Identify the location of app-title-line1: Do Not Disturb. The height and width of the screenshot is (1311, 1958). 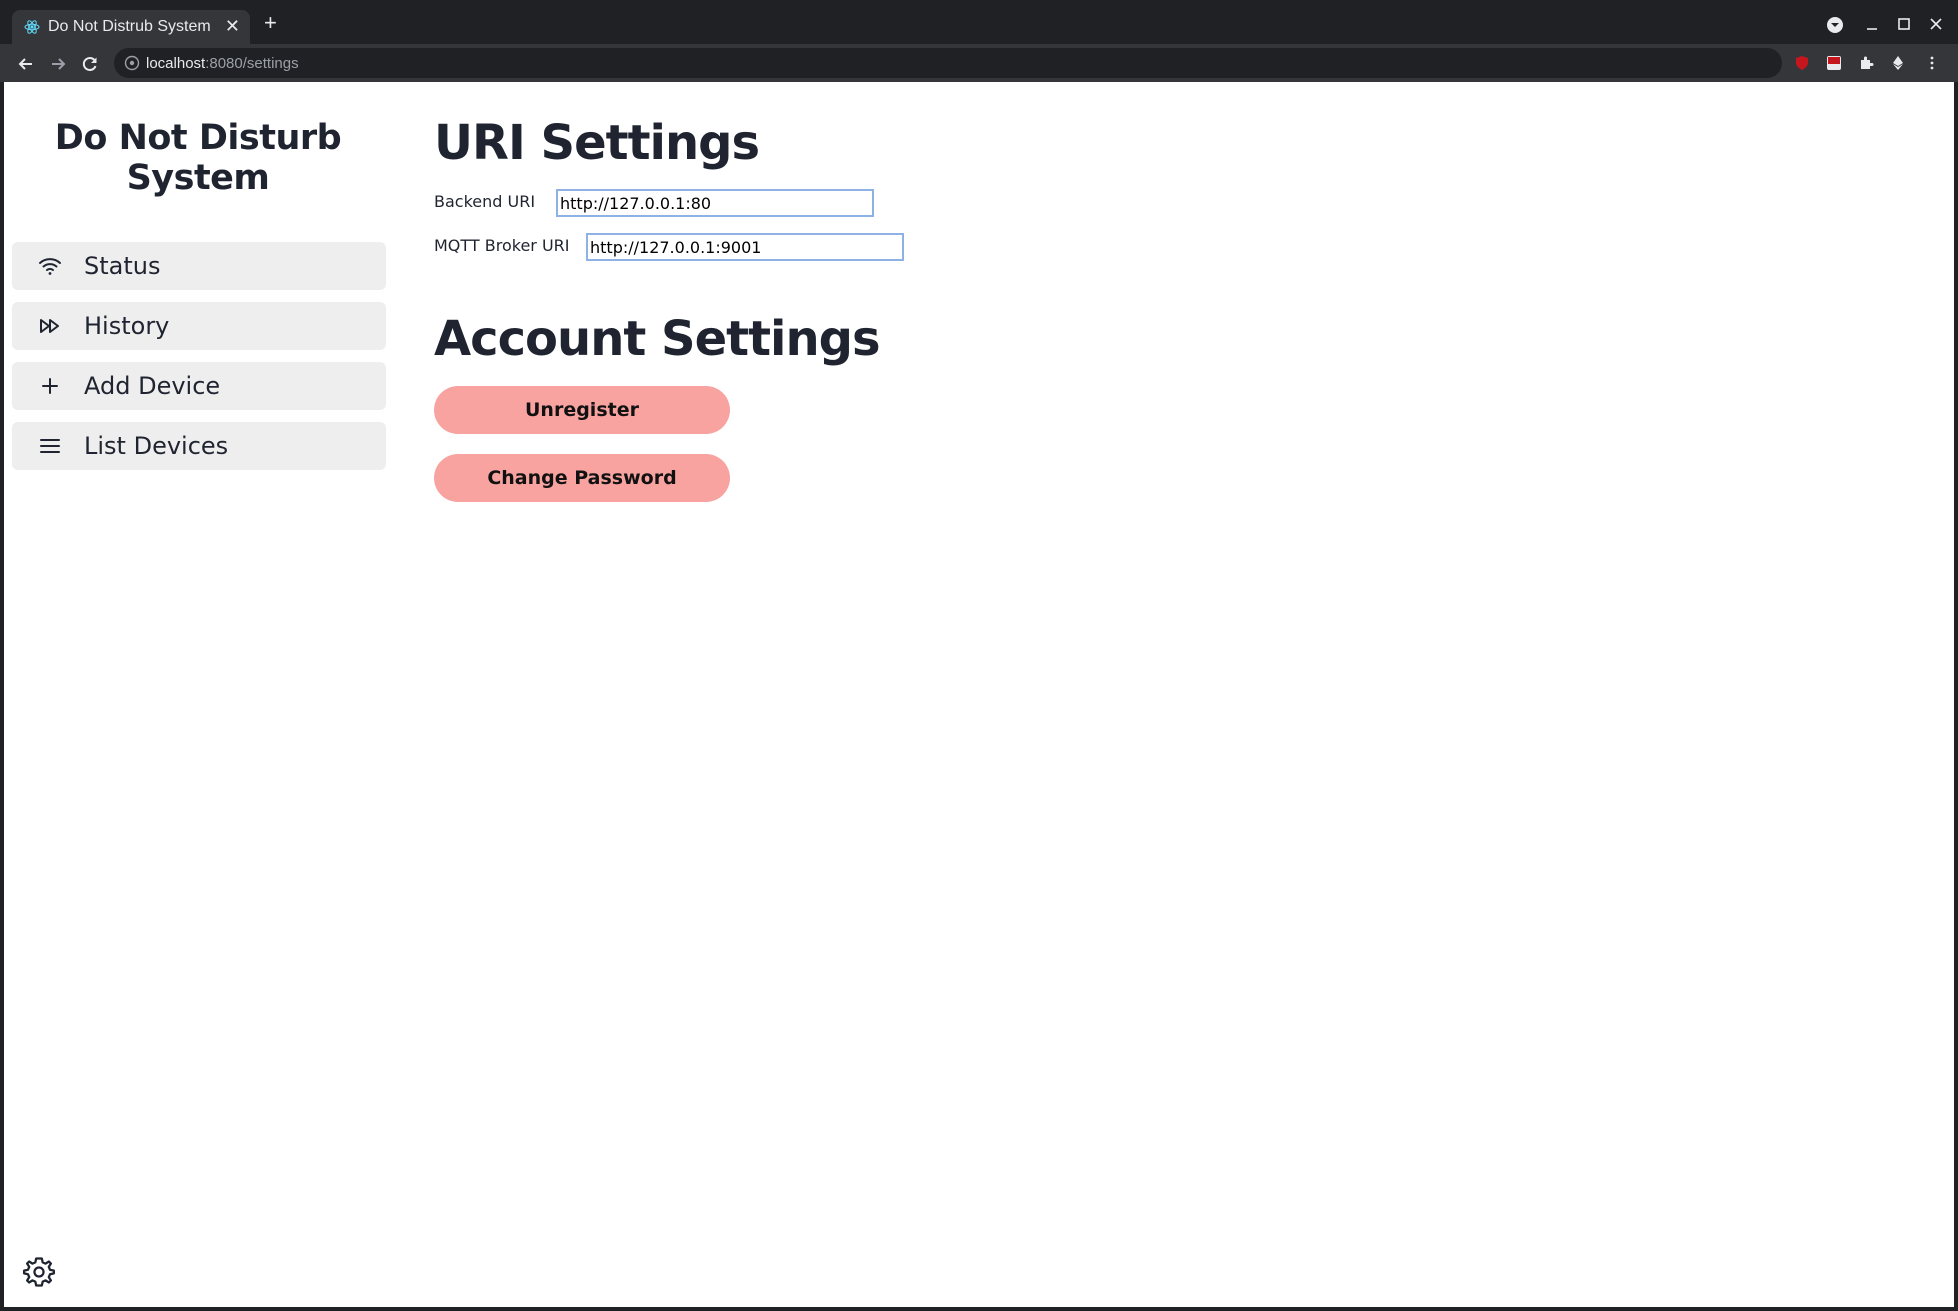
(198, 138).